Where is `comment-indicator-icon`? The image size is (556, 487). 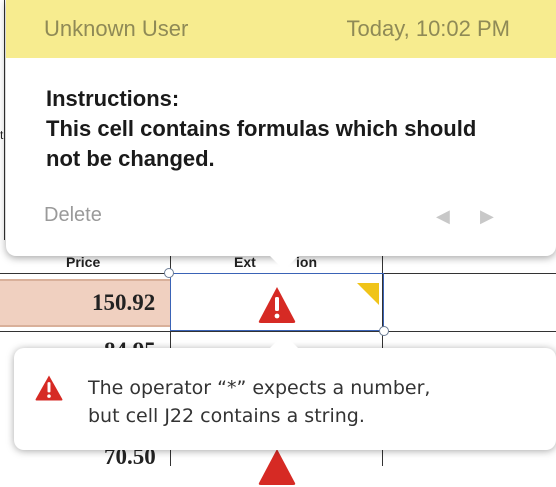
comment-indicator-icon is located at coordinates (368, 294).